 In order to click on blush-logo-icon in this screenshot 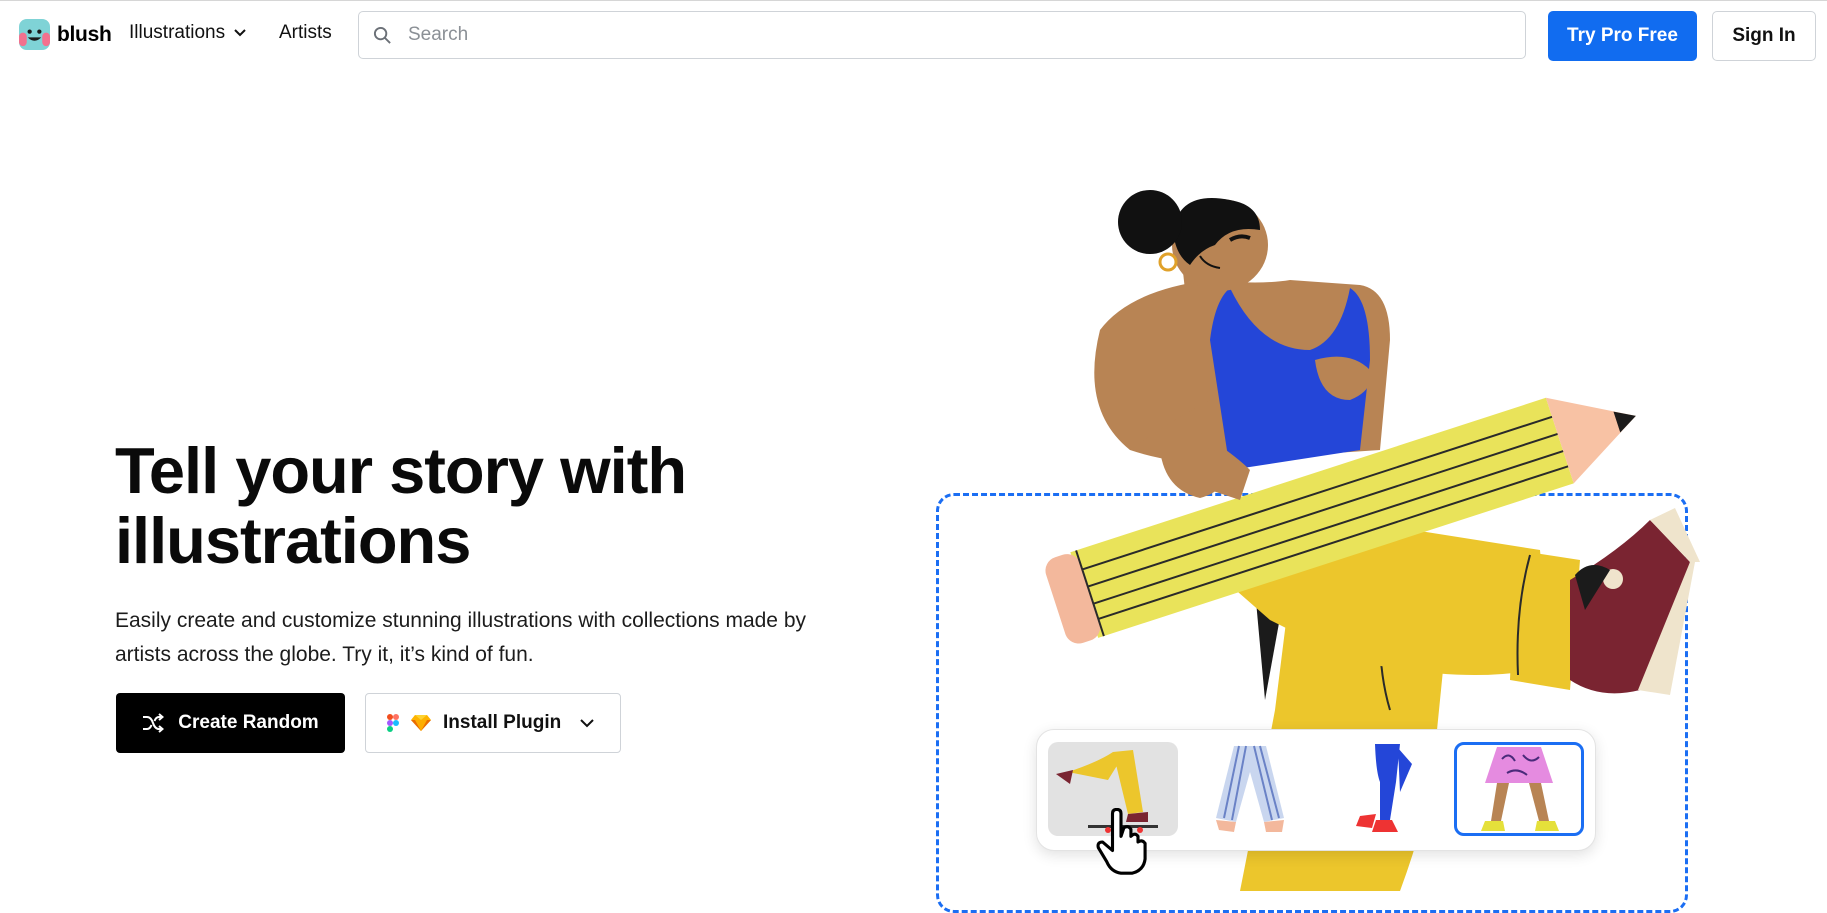, I will do `click(34, 34)`.